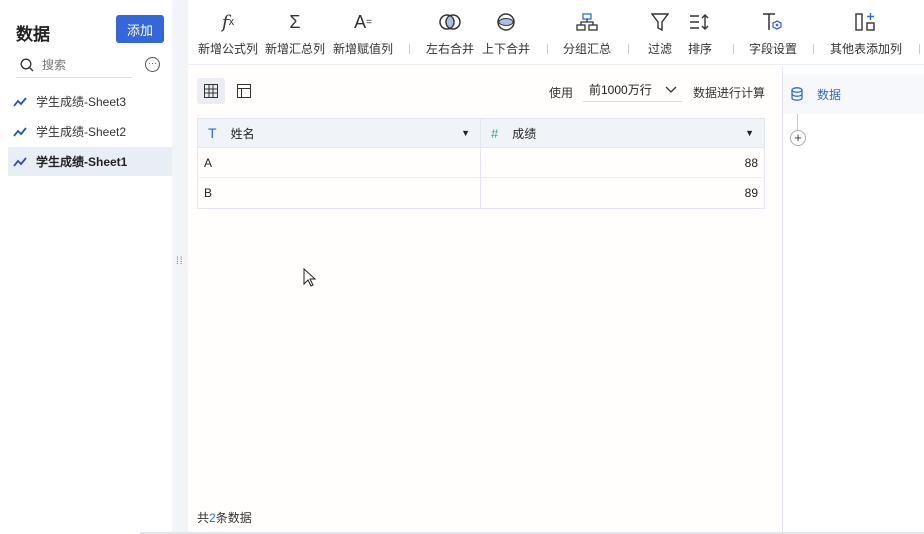  Describe the element at coordinates (853, 94) in the screenshot. I see `data-node: 数据` at that location.